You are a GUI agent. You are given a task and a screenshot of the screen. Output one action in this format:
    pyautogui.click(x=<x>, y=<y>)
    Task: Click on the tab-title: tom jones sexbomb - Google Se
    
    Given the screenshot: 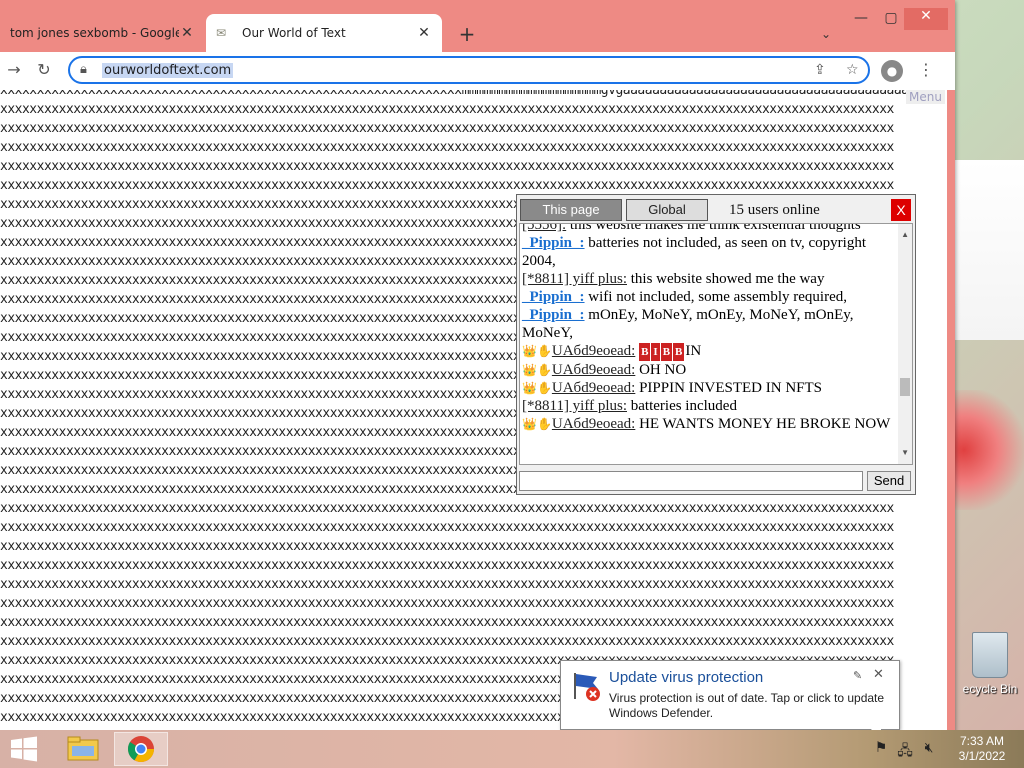 What is the action you would take?
    pyautogui.click(x=94, y=33)
    